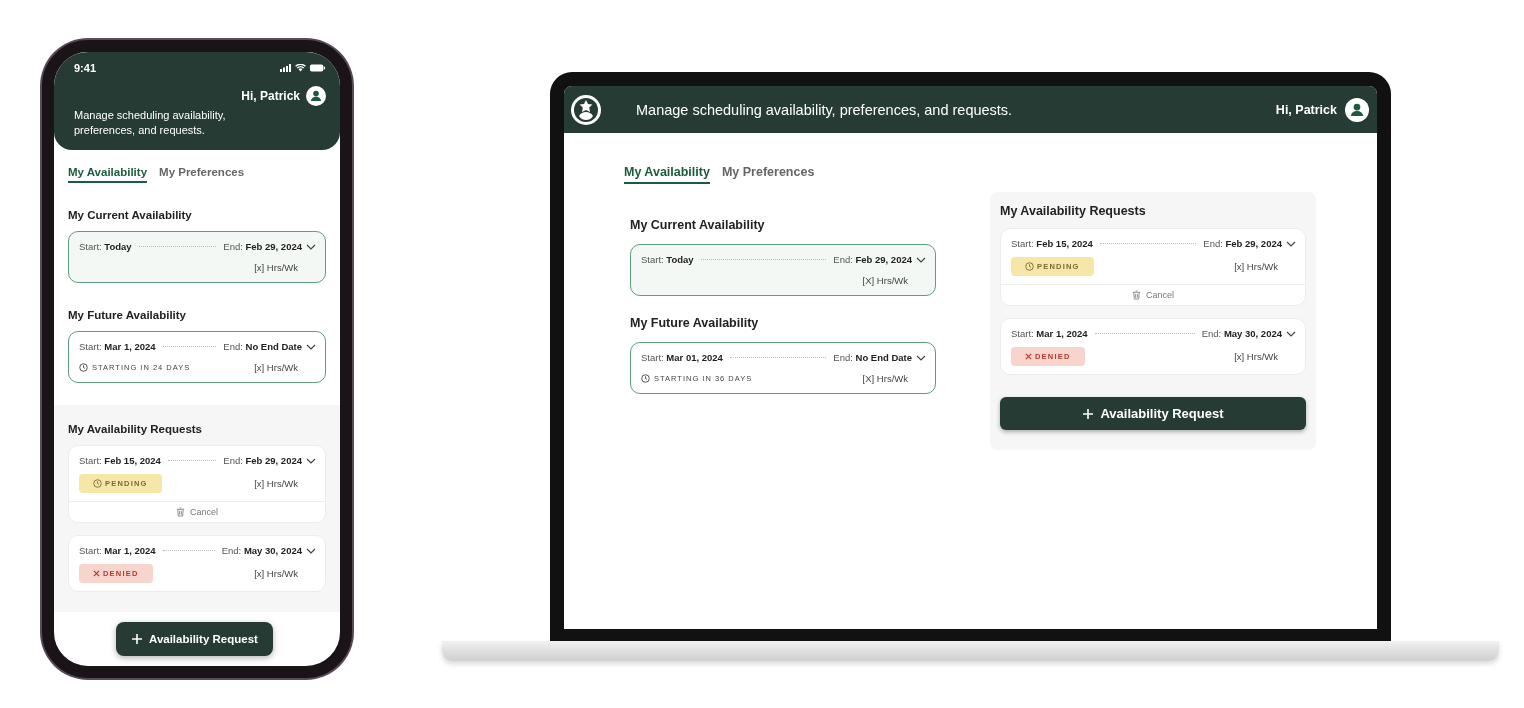  Describe the element at coordinates (286, 68) in the screenshot. I see `signal-icon` at that location.